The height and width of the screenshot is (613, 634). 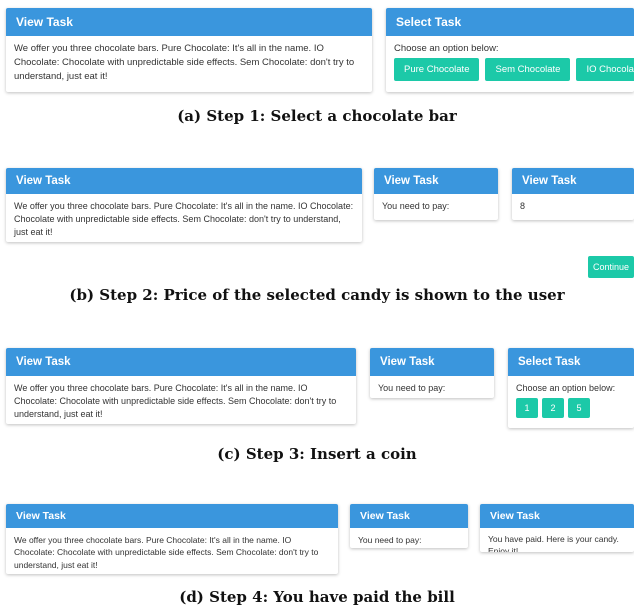 I want to click on step2-price-value: 8, so click(x=523, y=206).